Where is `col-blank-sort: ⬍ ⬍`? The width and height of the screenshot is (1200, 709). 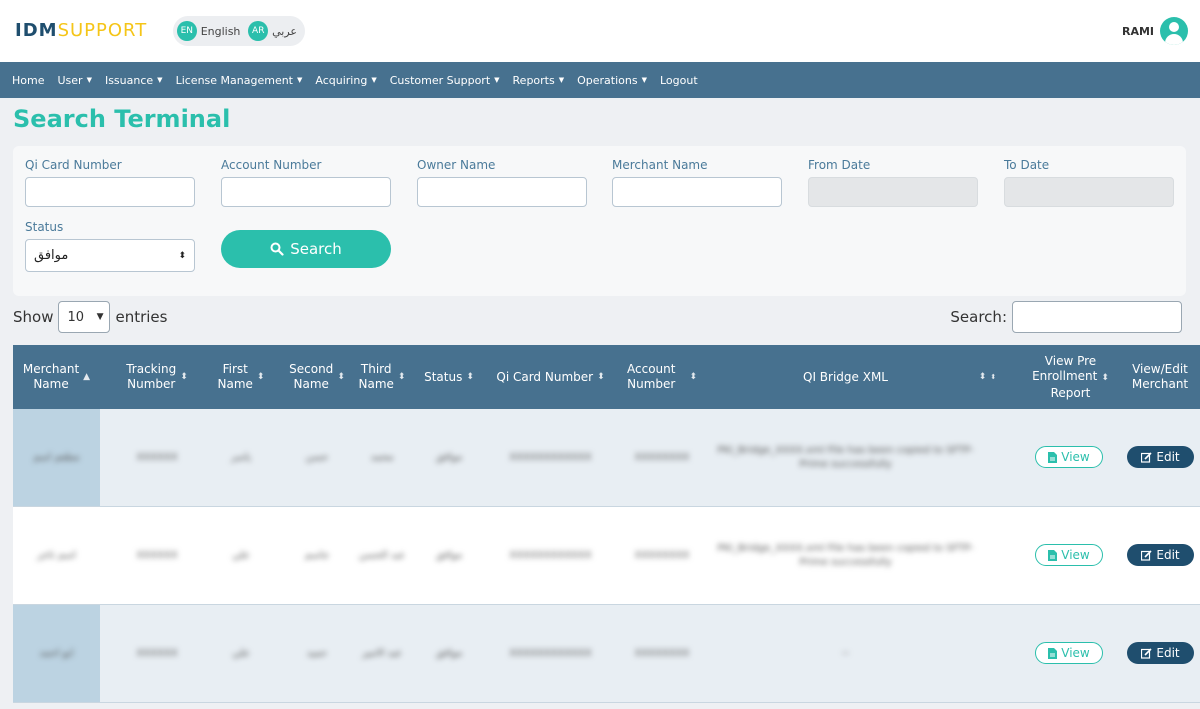
col-blank-sort: ⬍ ⬍ is located at coordinates (985, 377).